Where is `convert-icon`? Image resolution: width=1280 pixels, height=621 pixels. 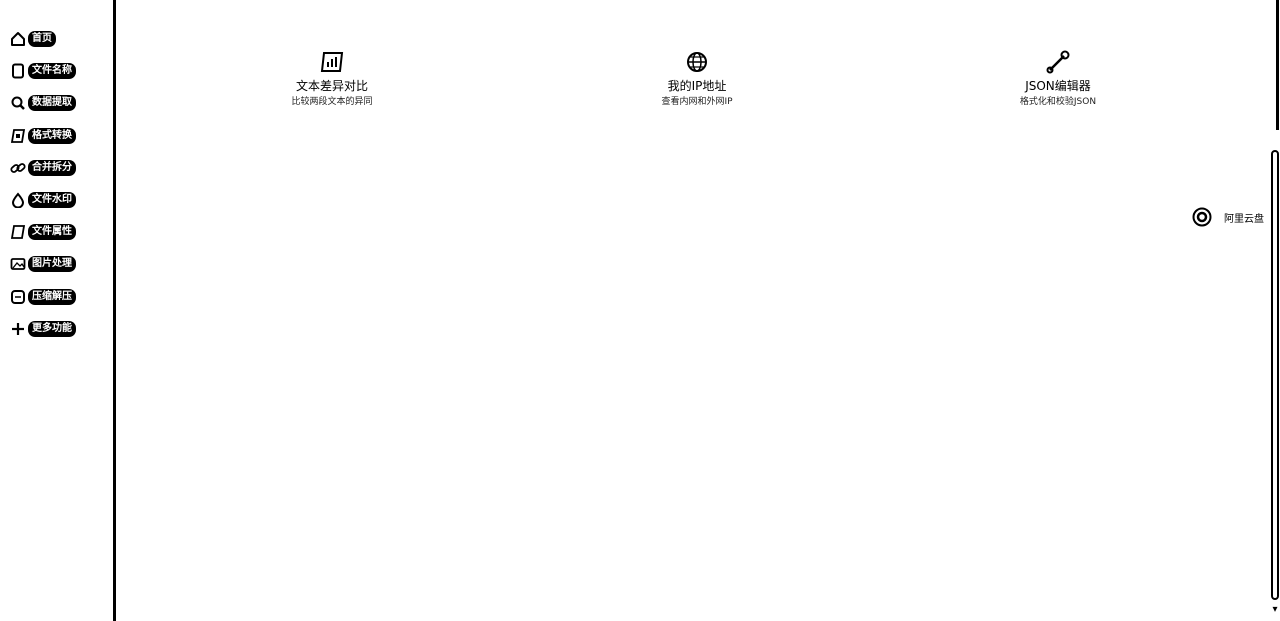
convert-icon is located at coordinates (18, 136).